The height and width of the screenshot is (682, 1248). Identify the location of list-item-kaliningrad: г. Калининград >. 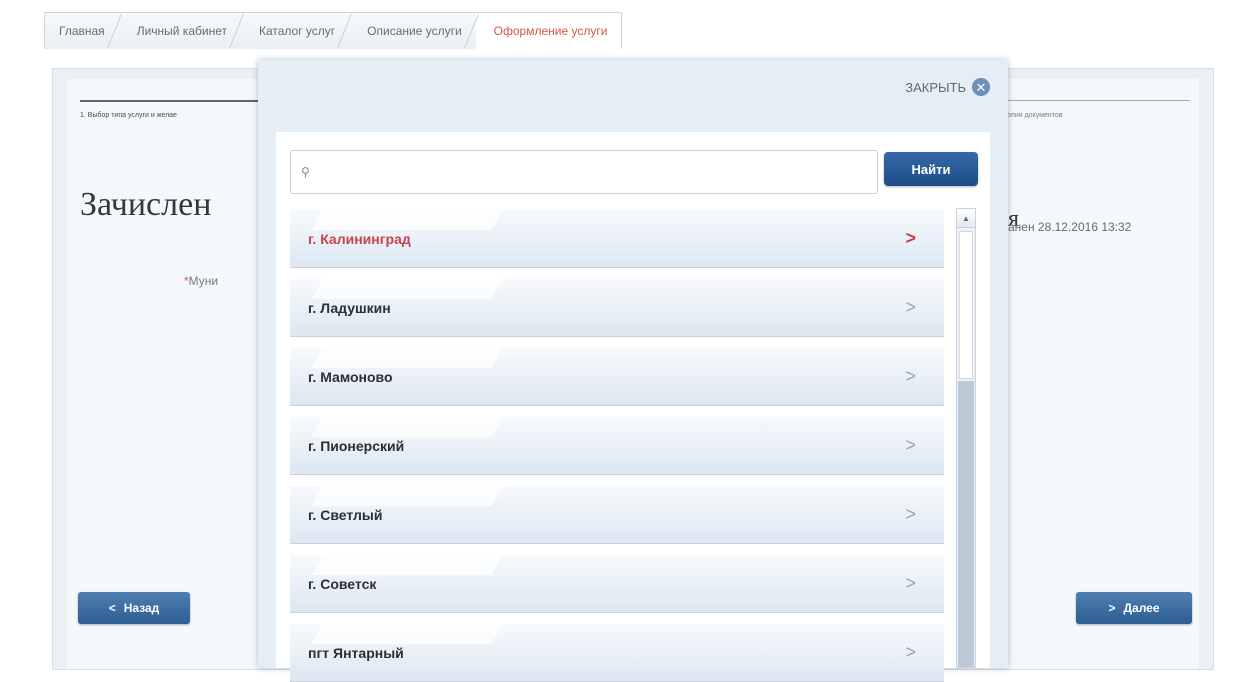
(617, 239).